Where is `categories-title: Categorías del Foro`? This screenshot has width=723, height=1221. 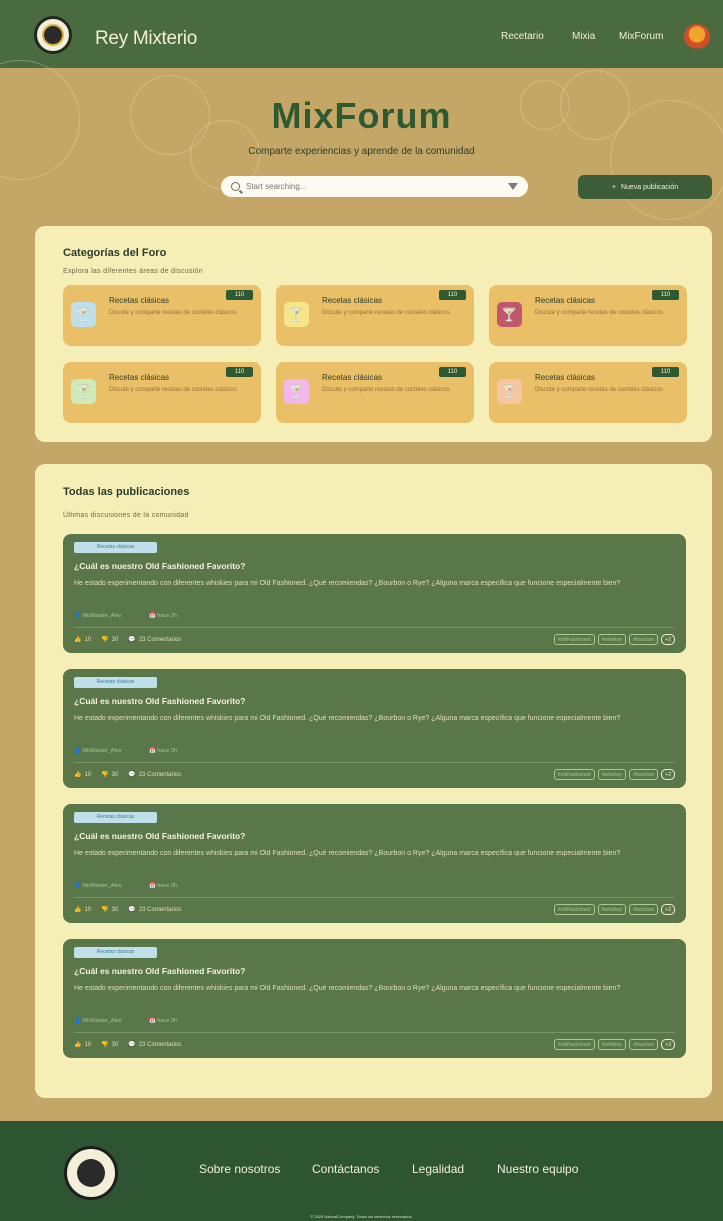
categories-title: Categorías del Foro is located at coordinates (115, 253).